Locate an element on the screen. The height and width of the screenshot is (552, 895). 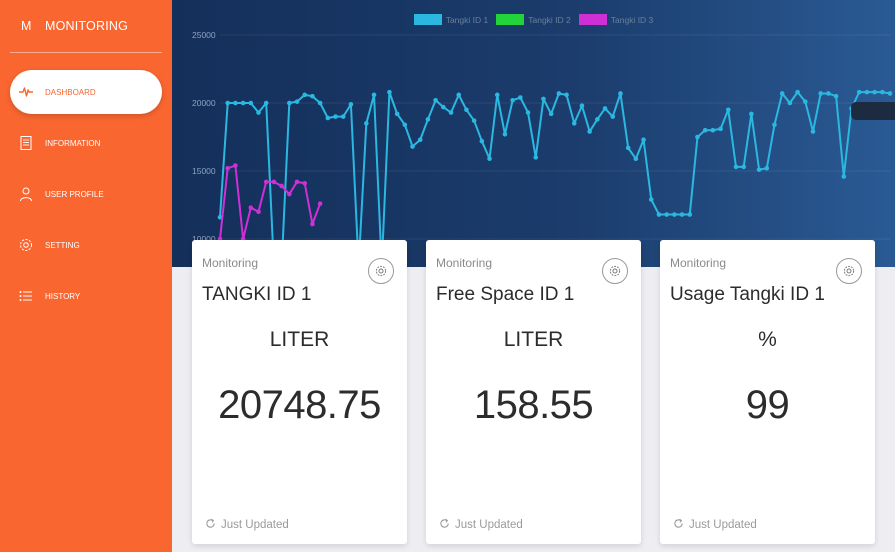
sidebar-item-history: HISTORY is located at coordinates (86, 296).